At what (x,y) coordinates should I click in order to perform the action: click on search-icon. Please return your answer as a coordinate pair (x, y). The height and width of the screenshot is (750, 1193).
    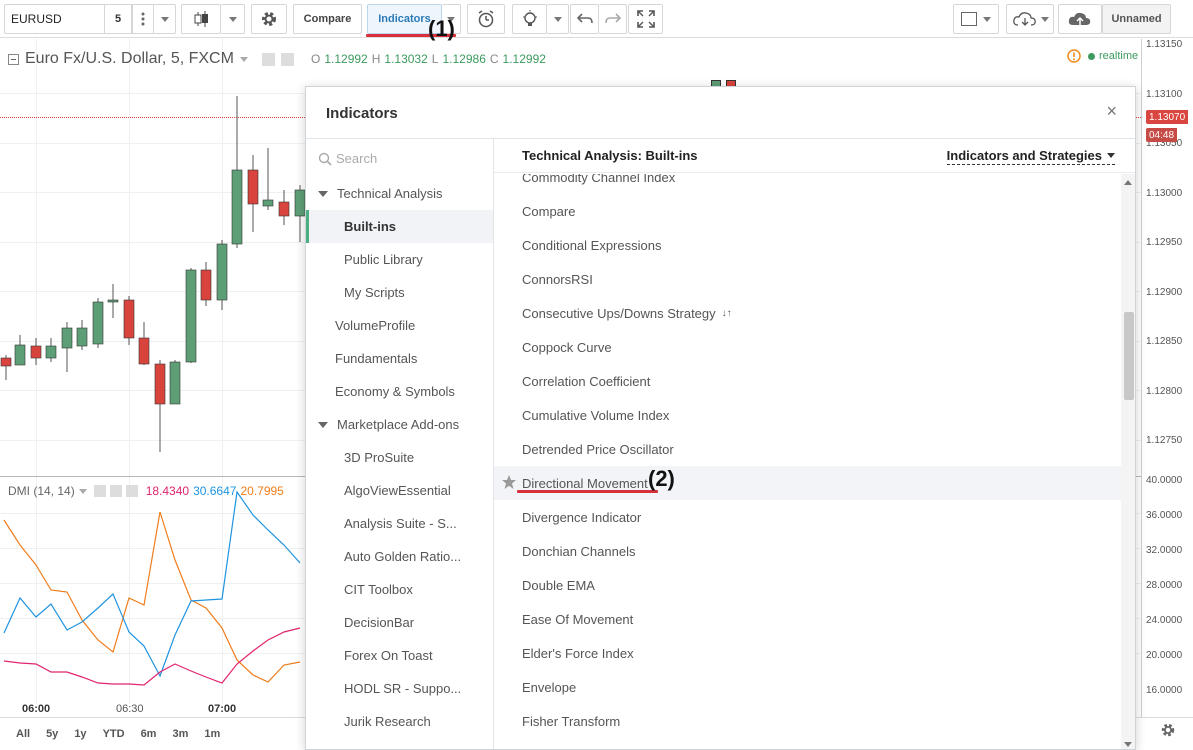
    Looking at the image, I should click on (325, 159).